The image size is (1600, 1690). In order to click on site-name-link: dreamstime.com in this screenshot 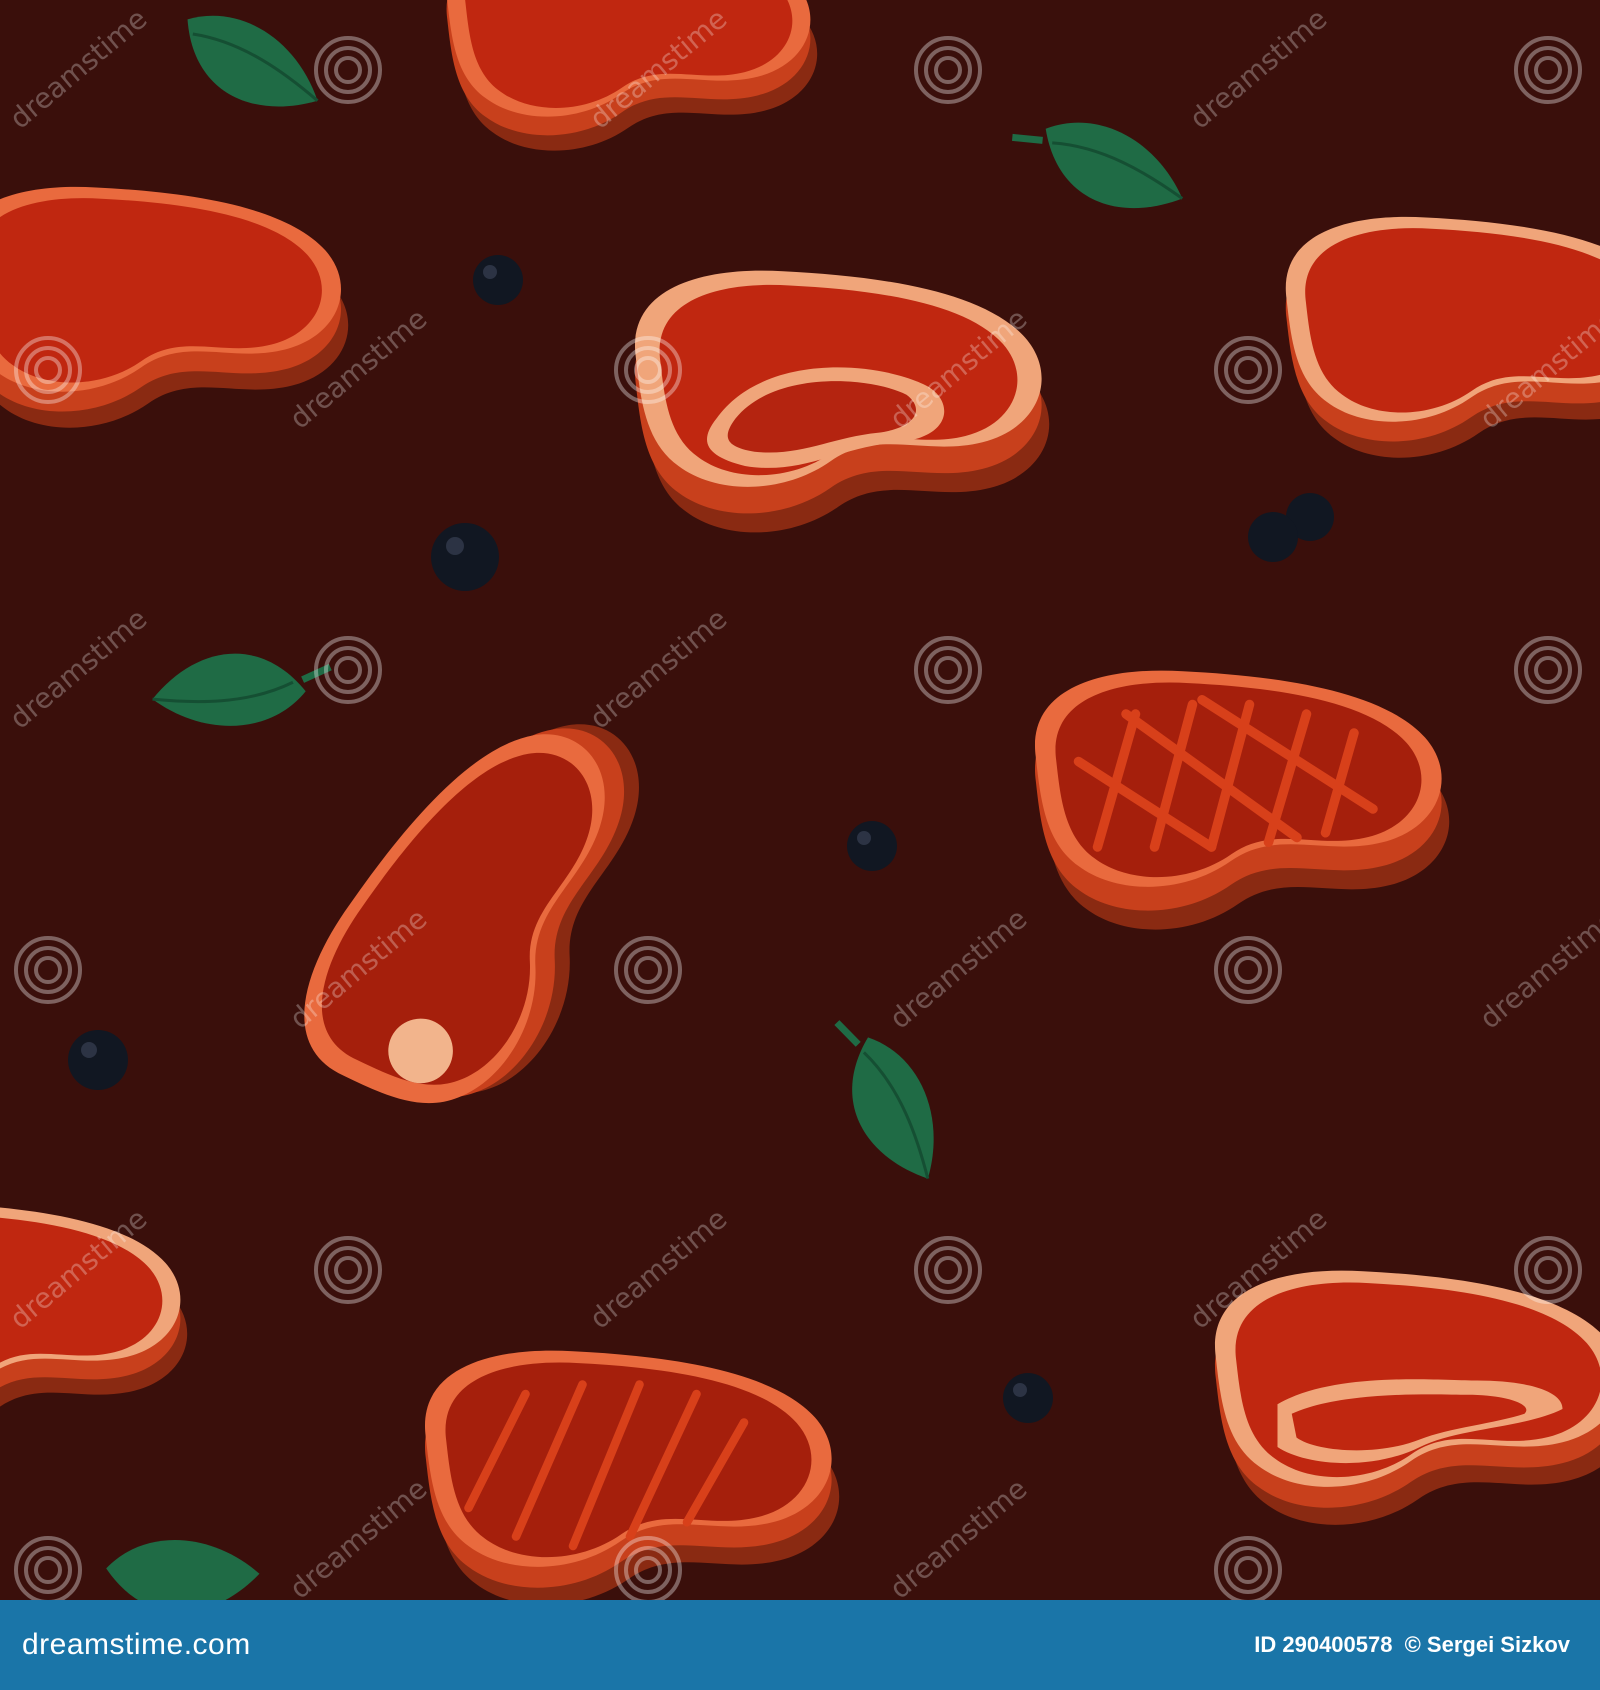, I will do `click(136, 1645)`.